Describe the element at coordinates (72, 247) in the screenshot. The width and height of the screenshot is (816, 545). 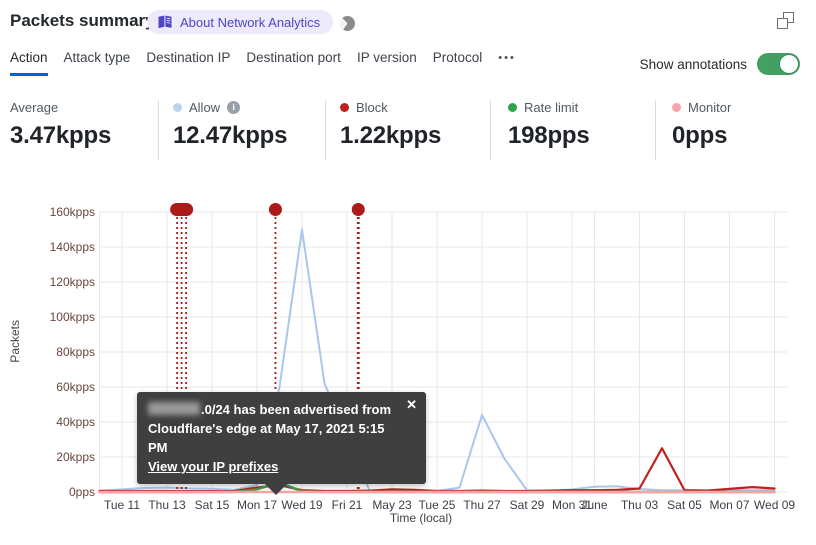
I see `svg-text: 140kpps` at that location.